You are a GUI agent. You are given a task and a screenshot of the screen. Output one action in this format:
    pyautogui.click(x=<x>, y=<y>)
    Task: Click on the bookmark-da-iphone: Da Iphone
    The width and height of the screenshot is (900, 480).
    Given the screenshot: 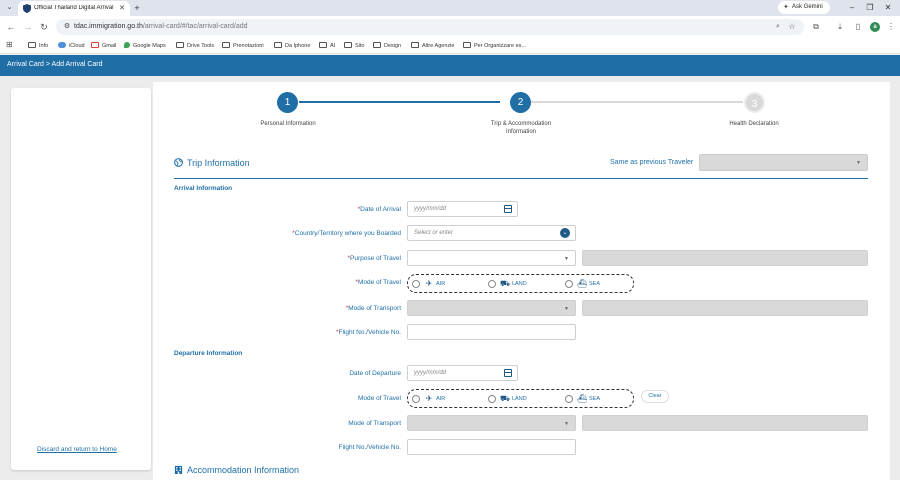 What is the action you would take?
    pyautogui.click(x=292, y=46)
    